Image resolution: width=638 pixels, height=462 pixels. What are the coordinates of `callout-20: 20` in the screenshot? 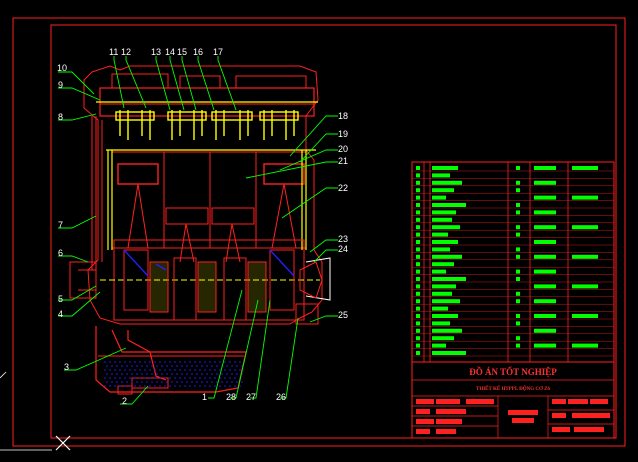 It's located at (343, 149).